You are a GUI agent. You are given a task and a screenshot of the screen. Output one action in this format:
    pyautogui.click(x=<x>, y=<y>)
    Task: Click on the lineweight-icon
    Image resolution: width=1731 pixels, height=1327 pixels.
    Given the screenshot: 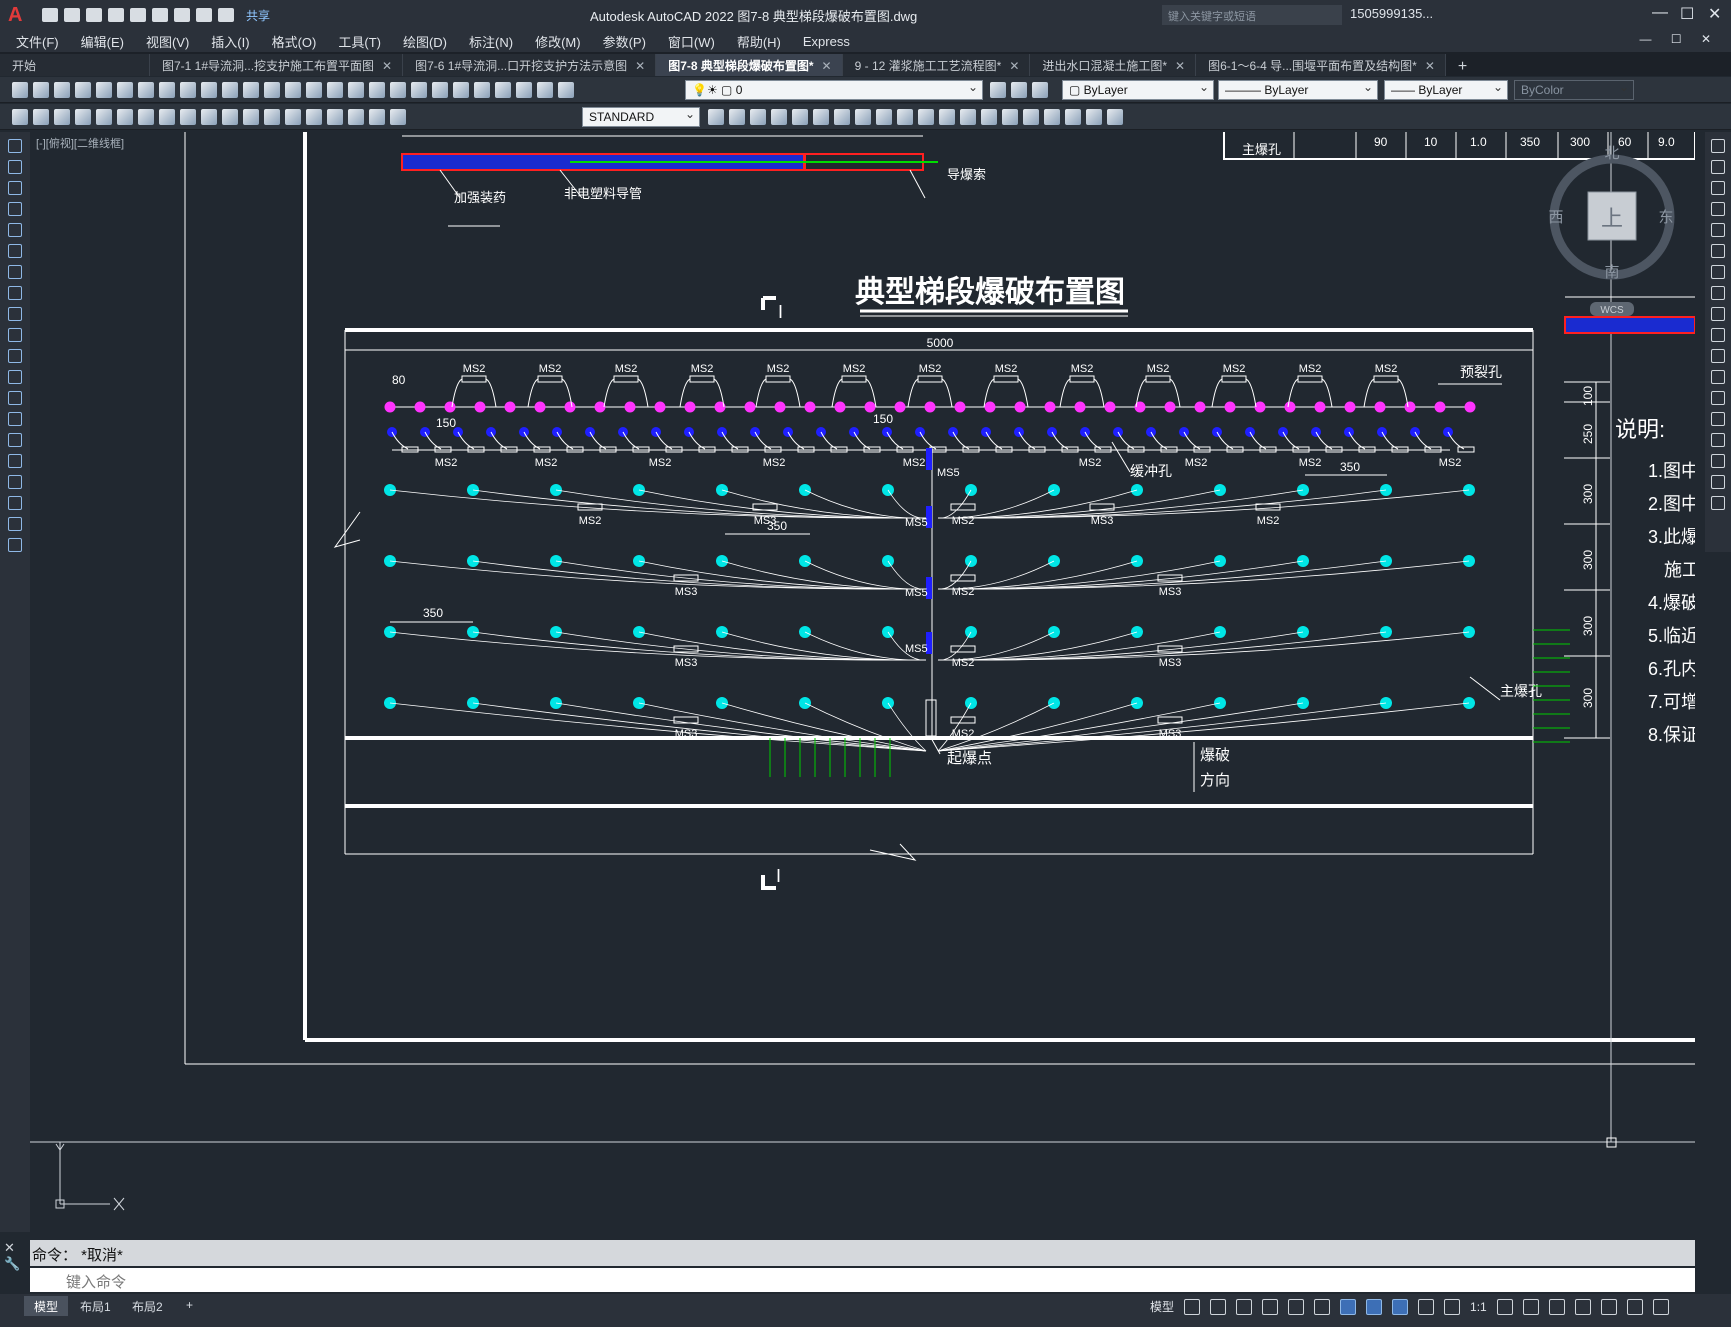 What is the action you would take?
    pyautogui.click(x=1374, y=1306)
    